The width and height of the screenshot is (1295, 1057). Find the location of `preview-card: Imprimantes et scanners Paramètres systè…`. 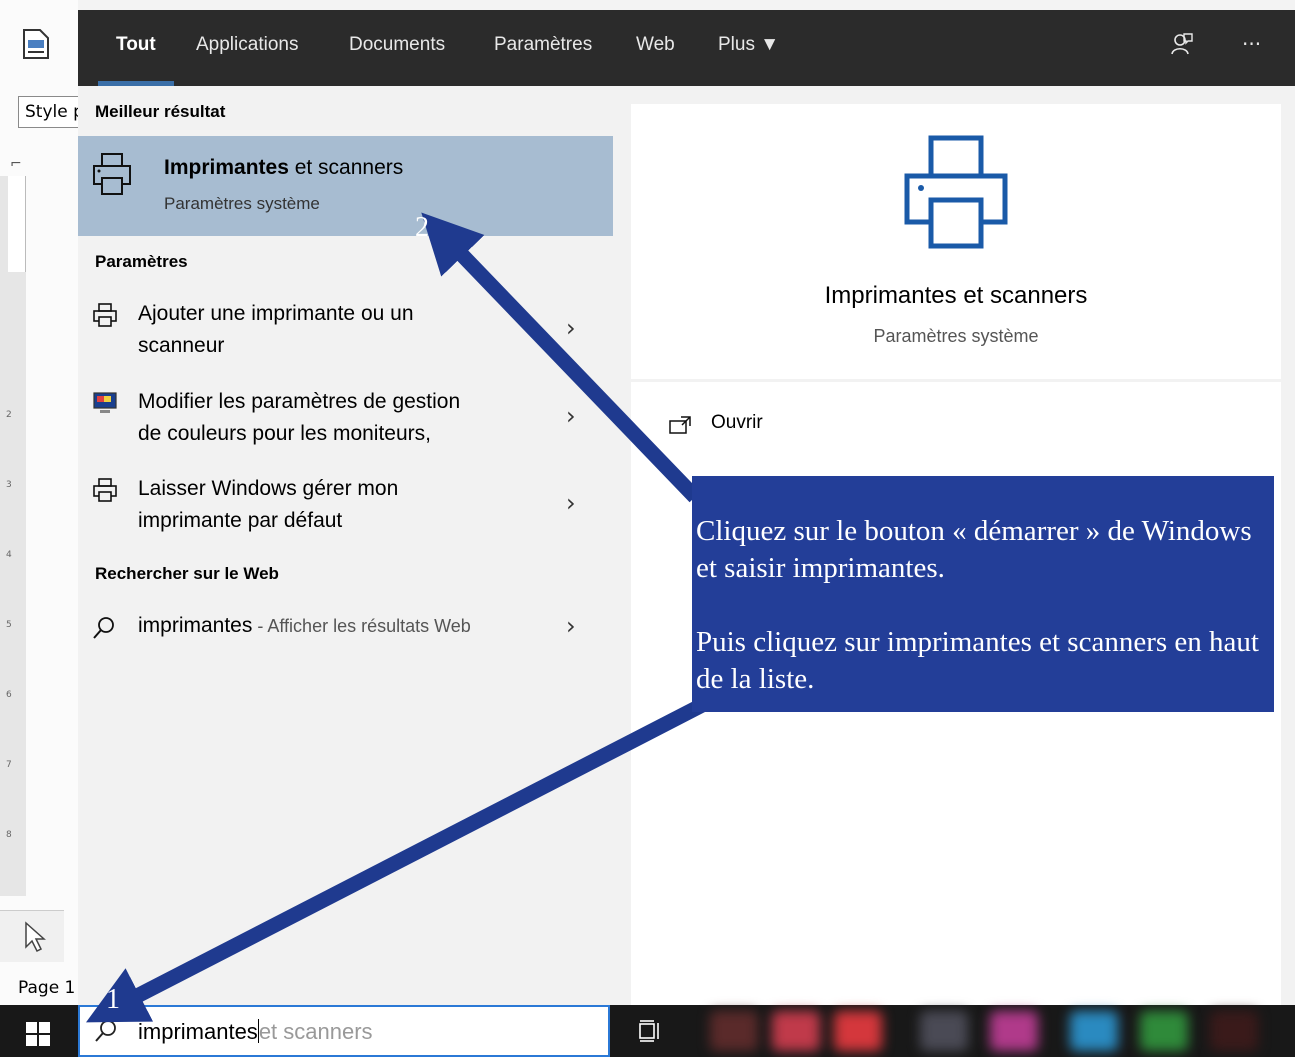

preview-card: Imprimantes et scanners Paramètres systè… is located at coordinates (956, 241).